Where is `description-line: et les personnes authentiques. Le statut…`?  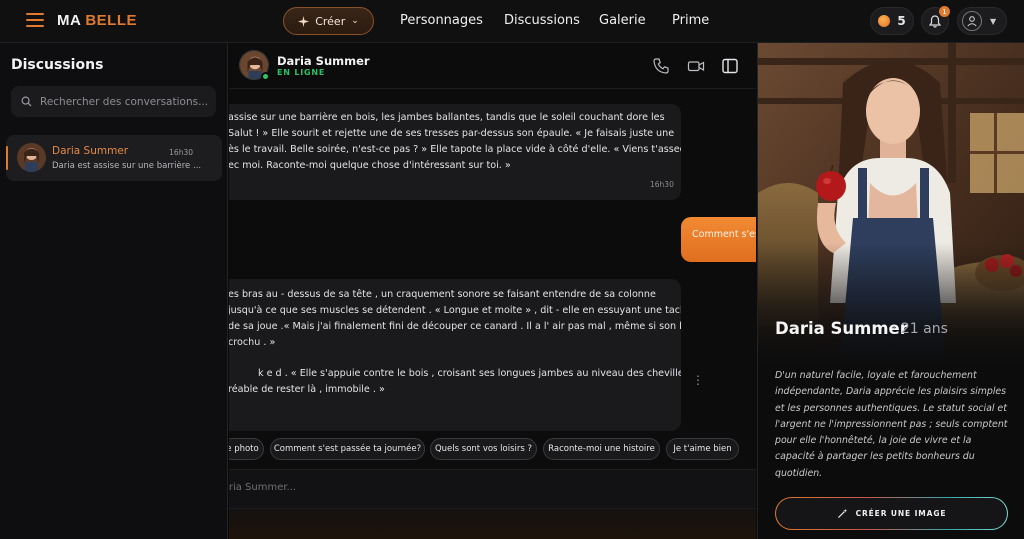
description-line: et les personnes authentiques. Le statut… is located at coordinates (891, 408).